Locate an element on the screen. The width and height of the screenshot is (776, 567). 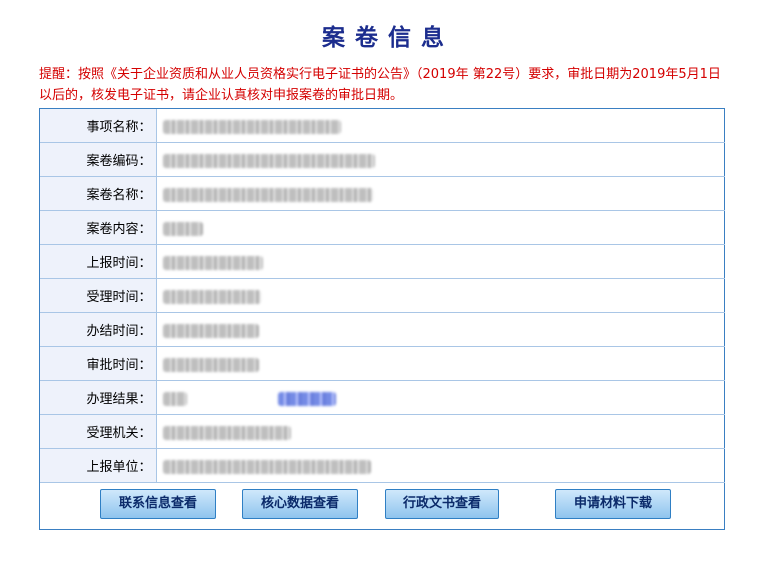
label-accept-org: 受理机关： is located at coordinates (98, 431).